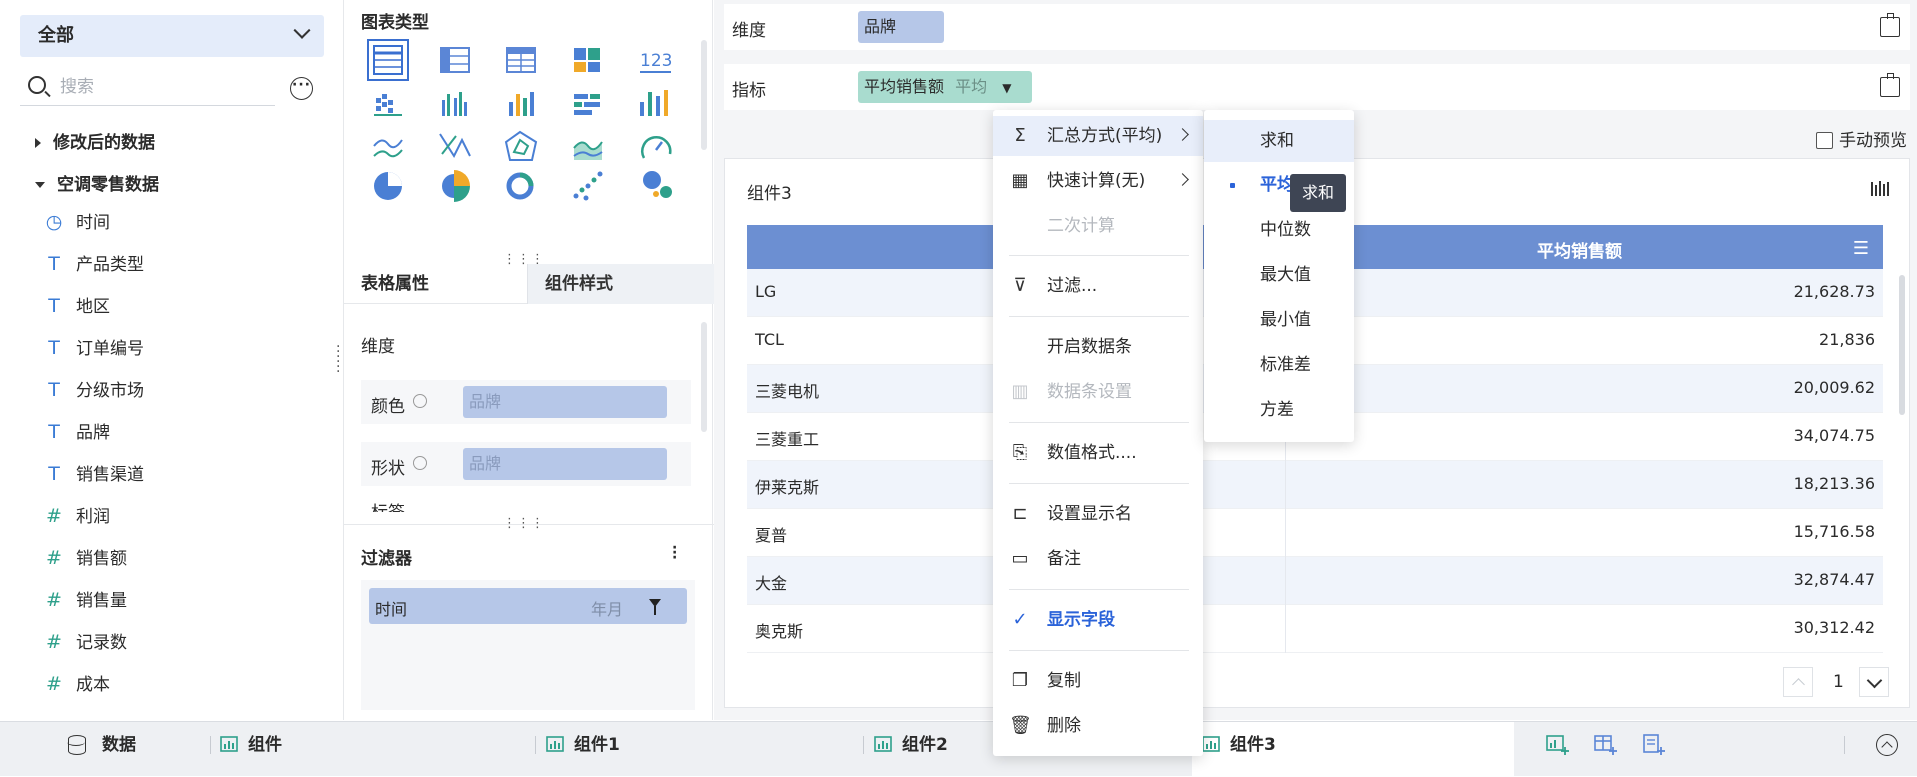 The height and width of the screenshot is (777, 1917). I want to click on cell-value: 34,074.75, so click(1834, 435).